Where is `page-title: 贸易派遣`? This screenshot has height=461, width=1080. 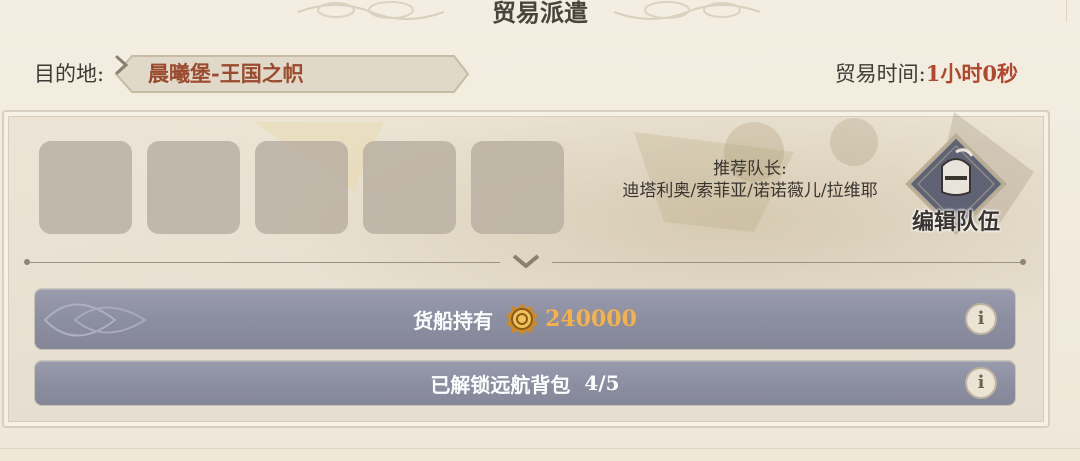
page-title: 贸易派遣 is located at coordinates (540, 13).